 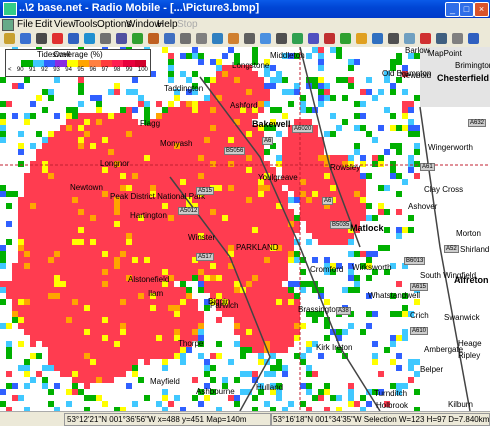 I want to click on place-label: Chesterfield, so click(x=463, y=78).